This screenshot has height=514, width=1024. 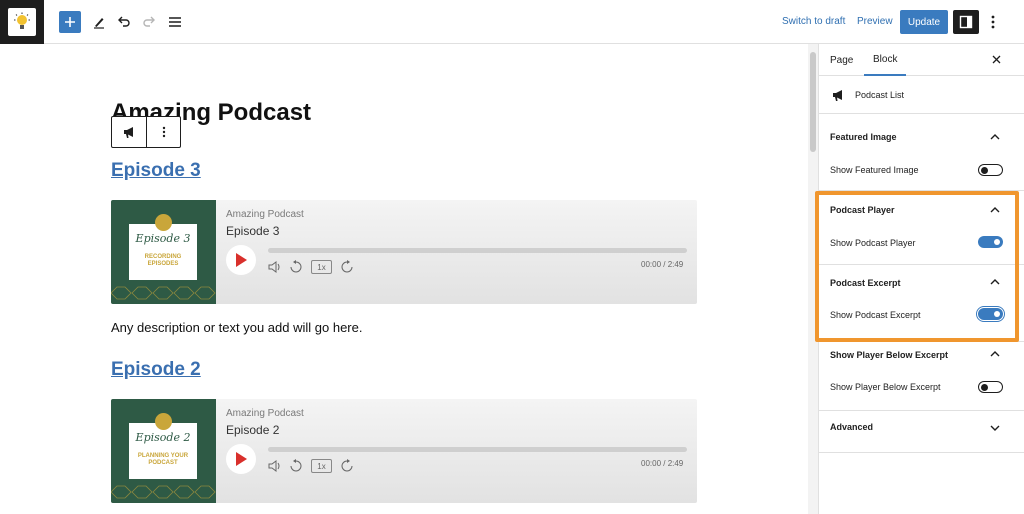 What do you see at coordinates (924, 22) in the screenshot?
I see `update-button: Update` at bounding box center [924, 22].